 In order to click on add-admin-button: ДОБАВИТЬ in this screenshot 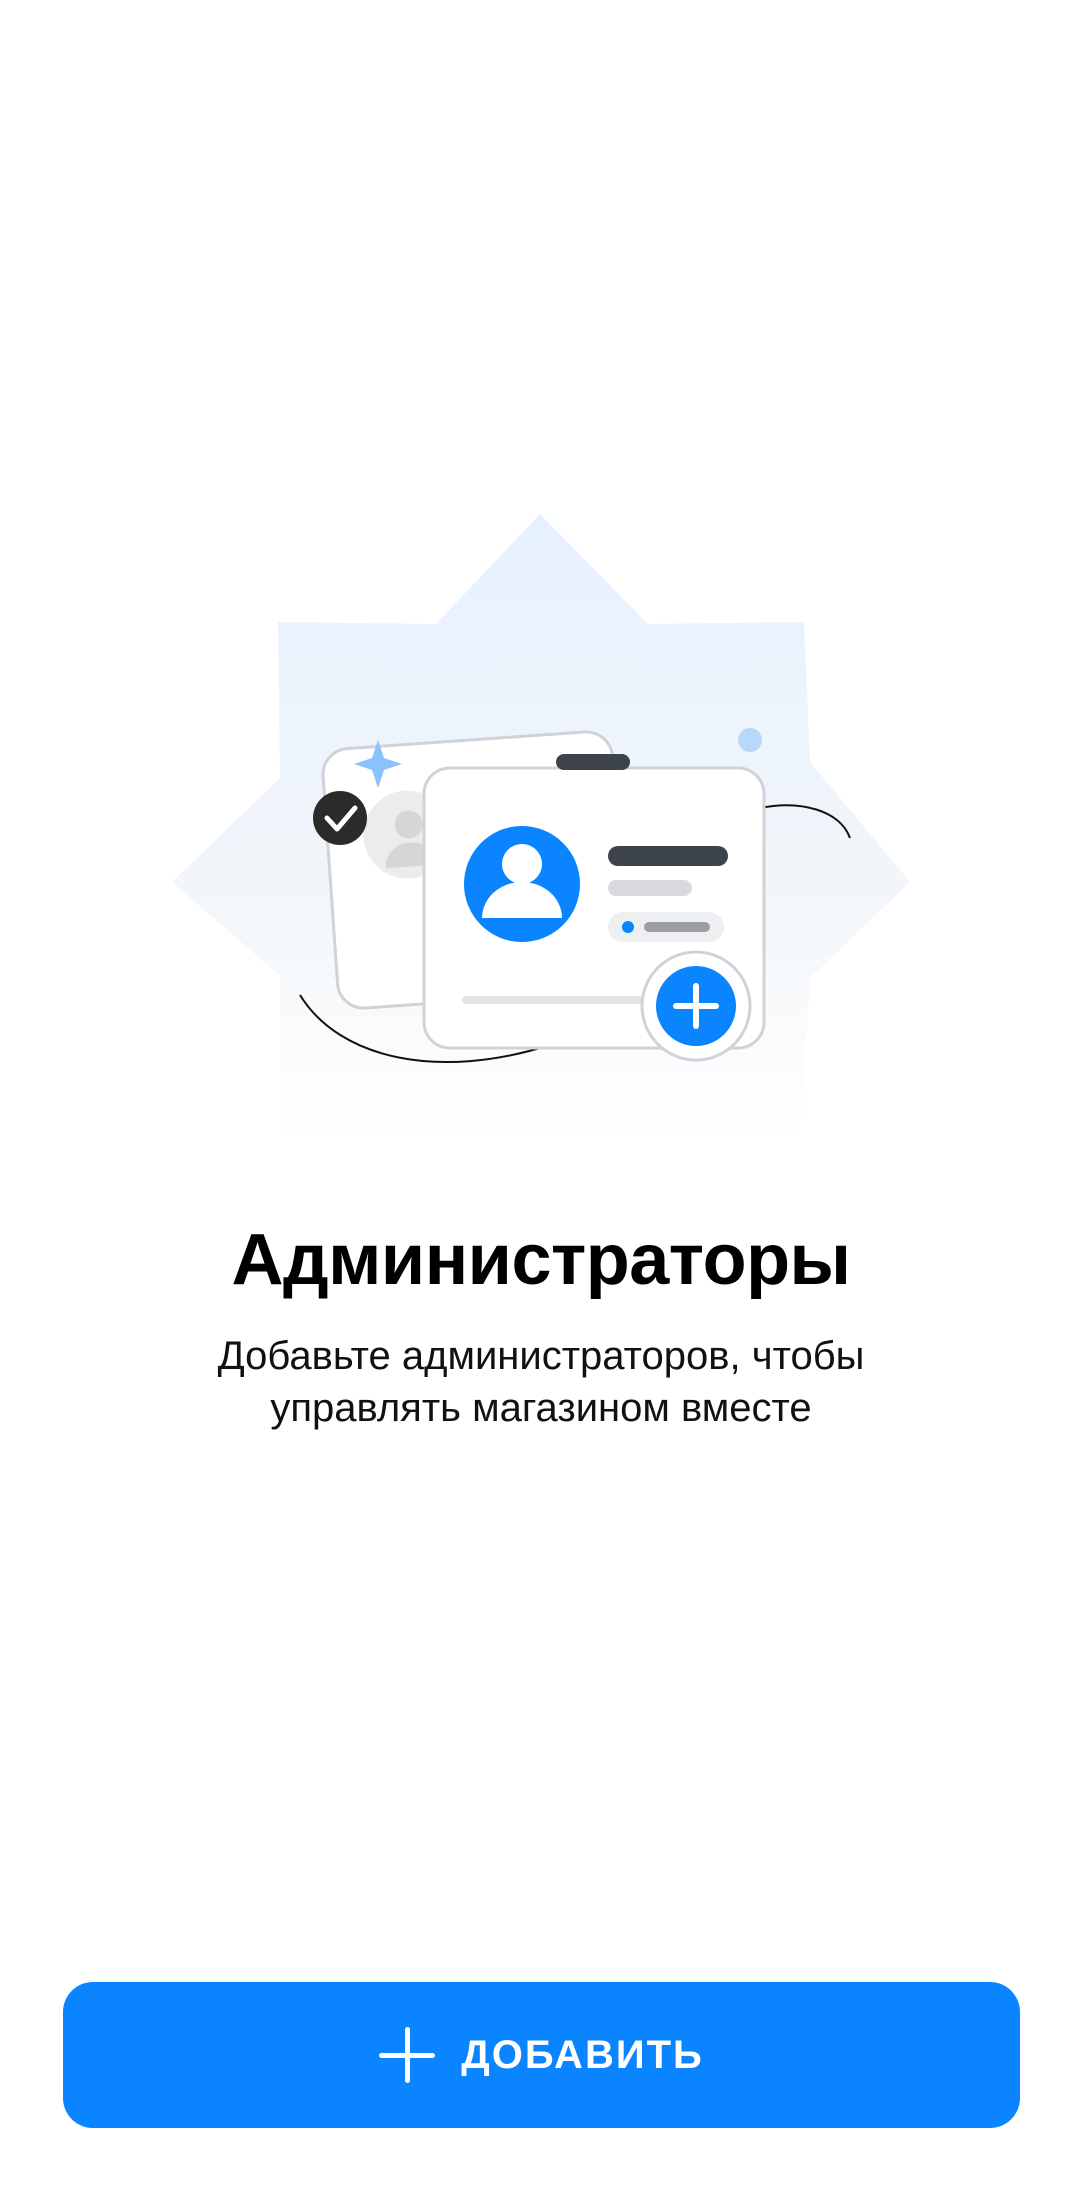, I will do `click(541, 2055)`.